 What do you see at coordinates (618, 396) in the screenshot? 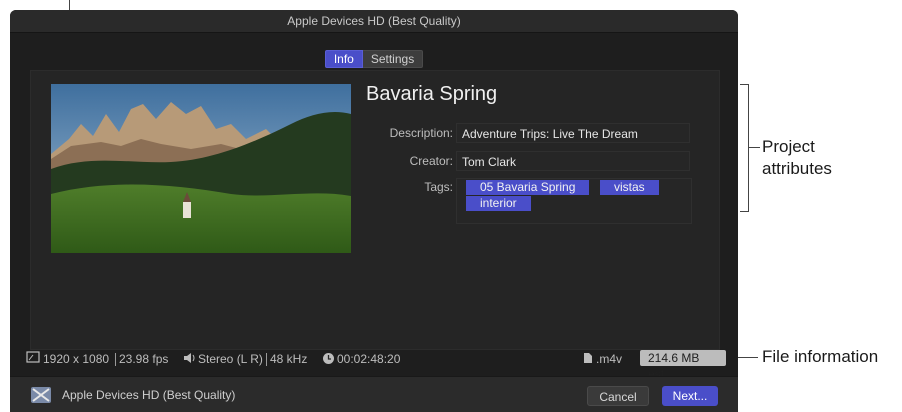
I see `cancel-button: Cancel` at bounding box center [618, 396].